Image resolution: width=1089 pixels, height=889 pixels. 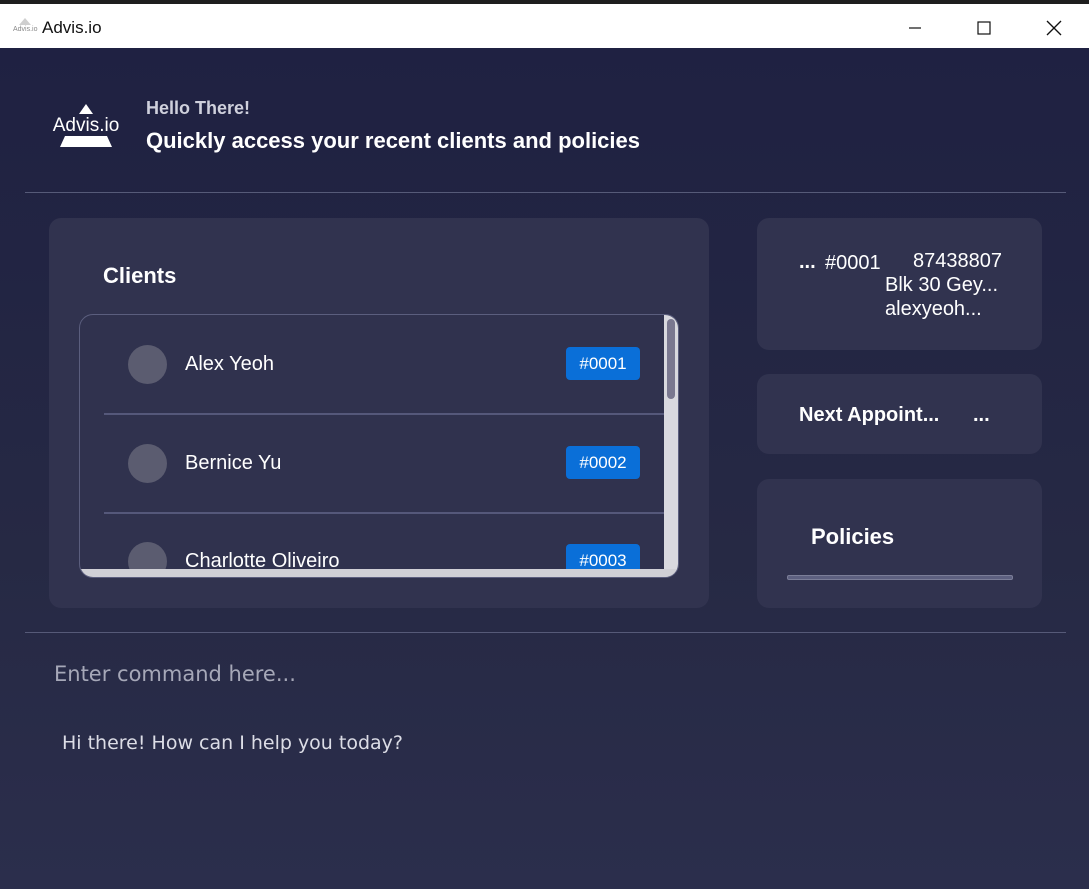 I want to click on command-input, so click(x=540, y=674).